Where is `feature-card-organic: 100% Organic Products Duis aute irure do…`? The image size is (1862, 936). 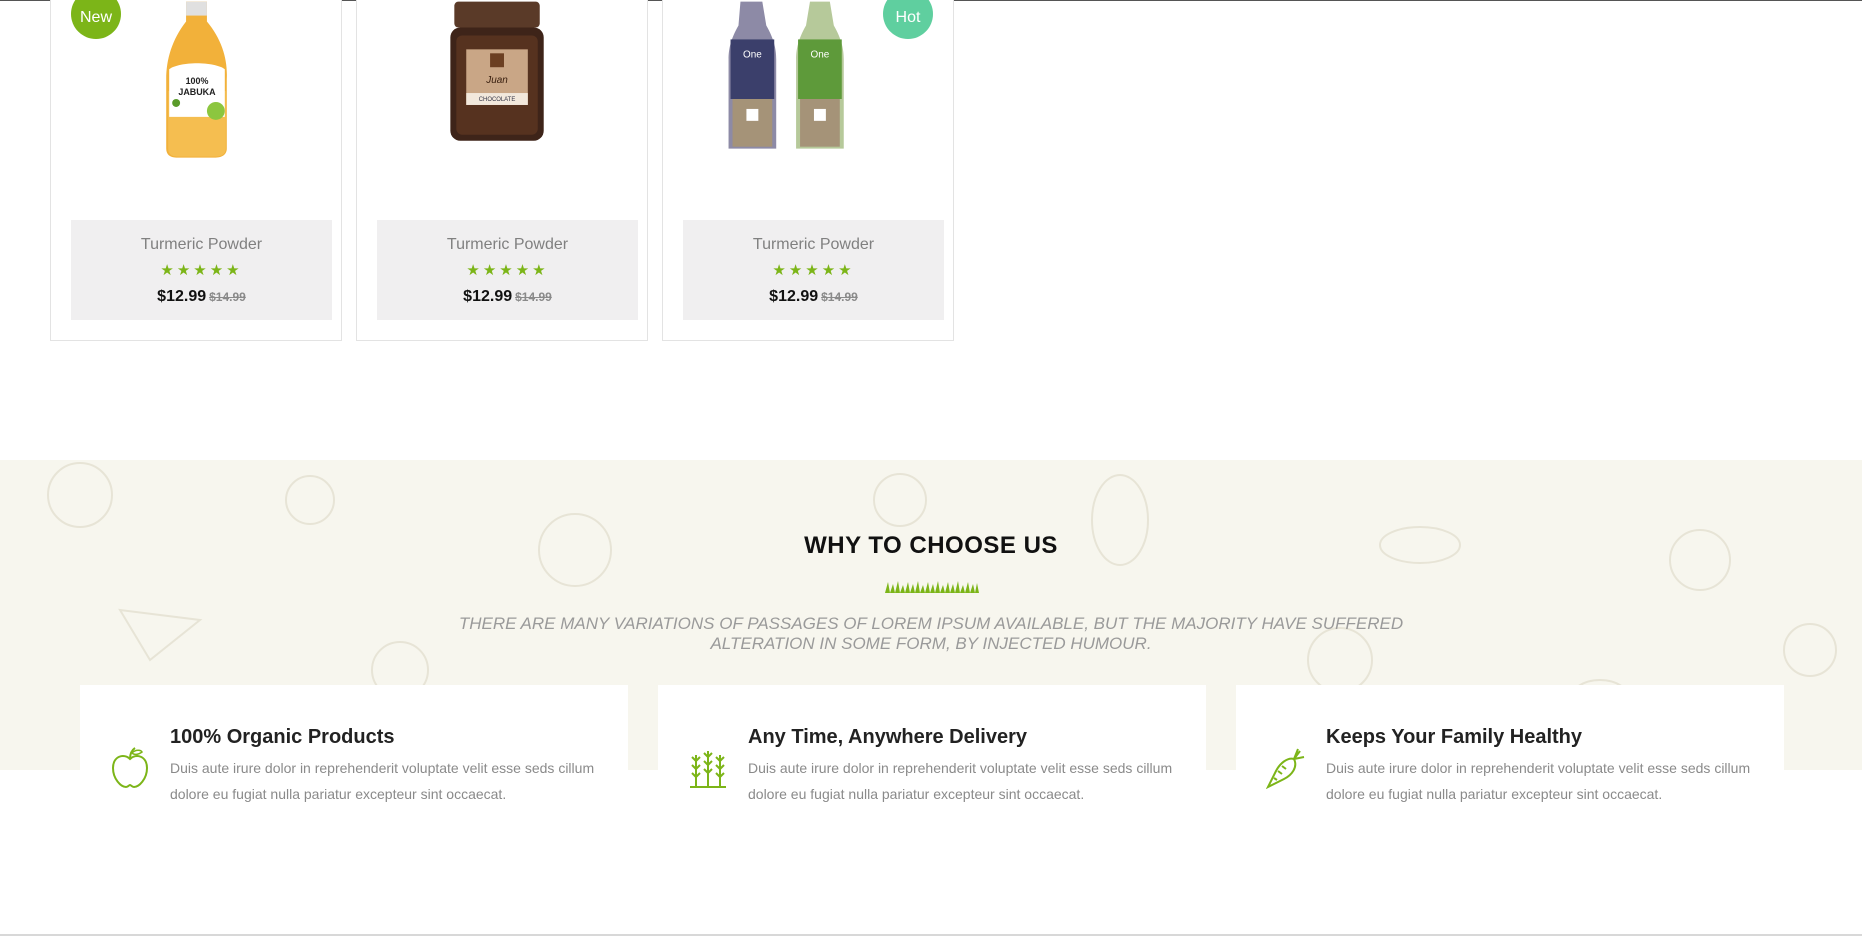 feature-card-organic: 100% Organic Products Duis aute irure do… is located at coordinates (354, 750).